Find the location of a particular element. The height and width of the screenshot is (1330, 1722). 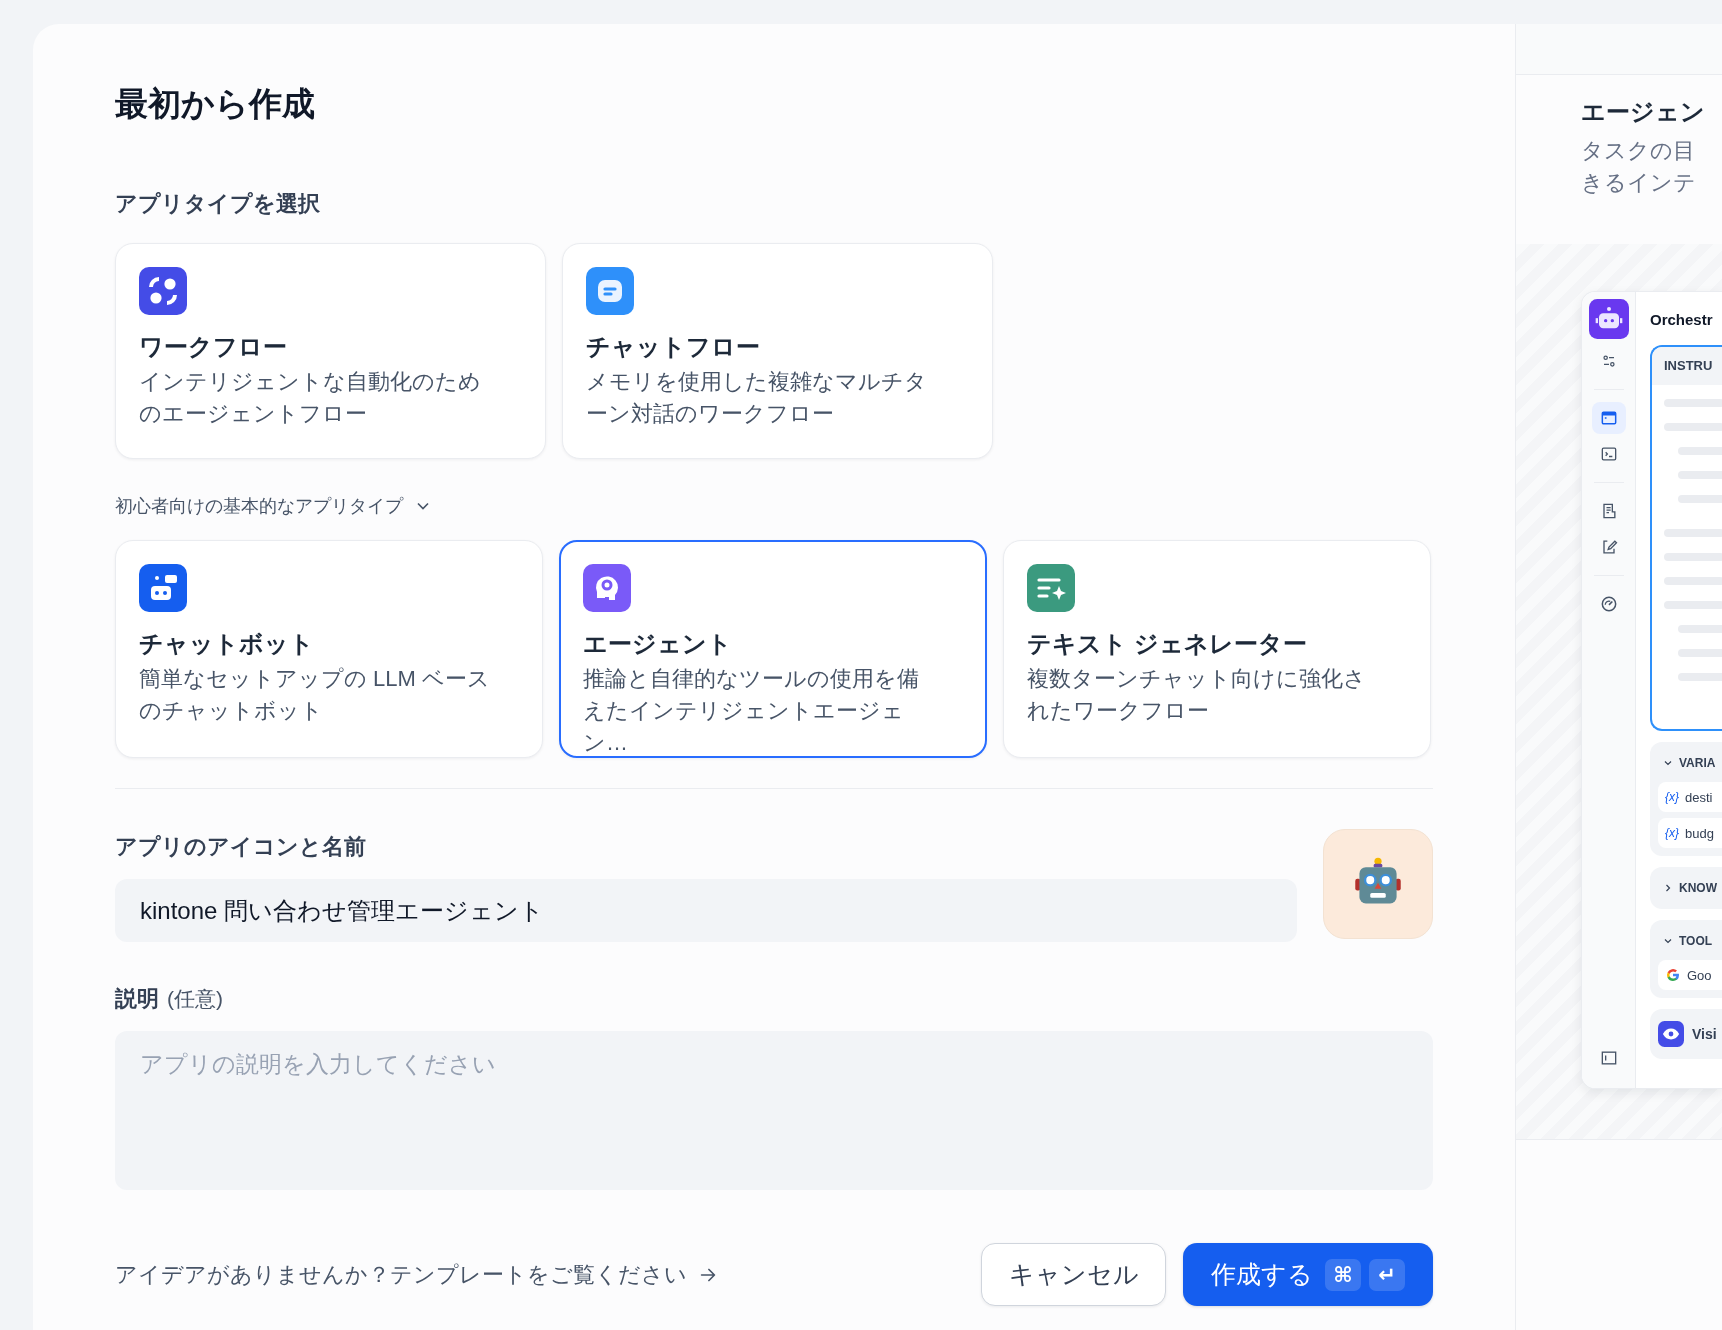

section-header: TOOL is located at coordinates (1685, 941).